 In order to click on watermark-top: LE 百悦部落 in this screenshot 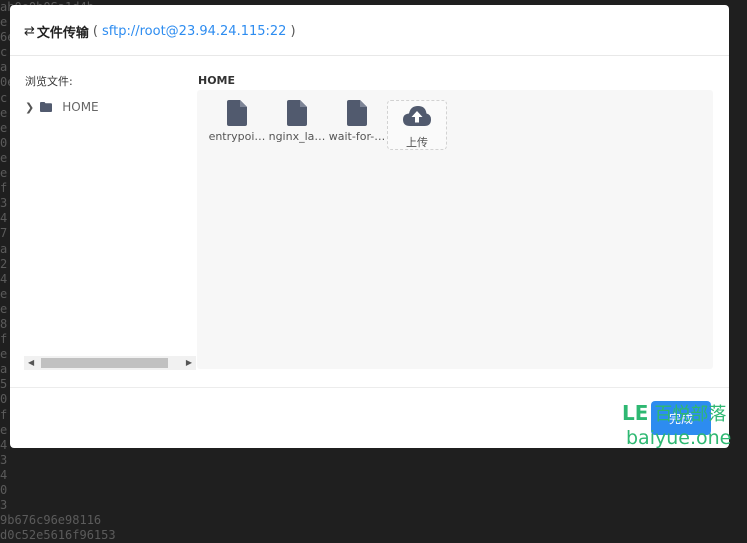, I will do `click(674, 413)`.